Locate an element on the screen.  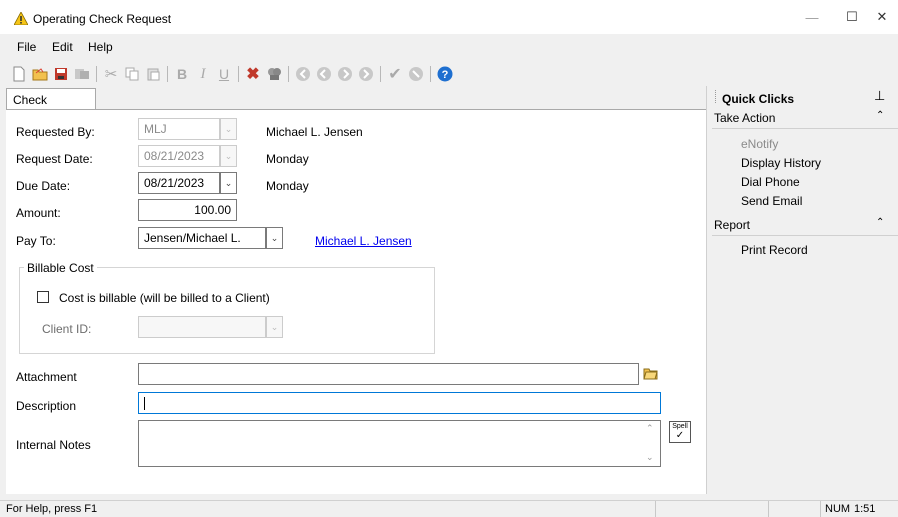
cancel-icon is located at coordinates (416, 74).